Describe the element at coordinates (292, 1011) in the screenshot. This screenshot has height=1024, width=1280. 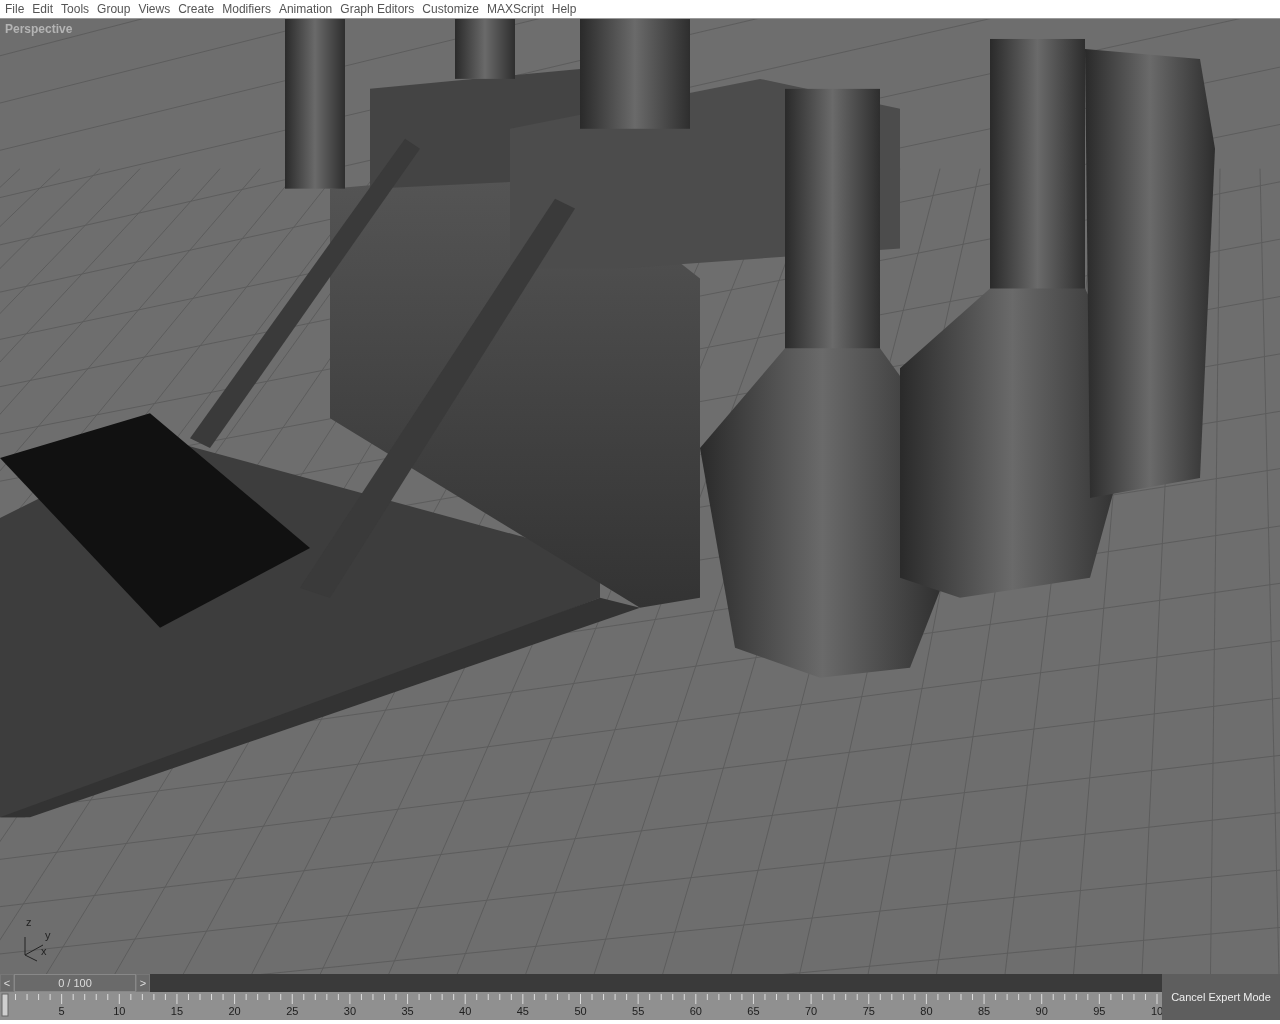
I see `frame-number: 25` at that location.